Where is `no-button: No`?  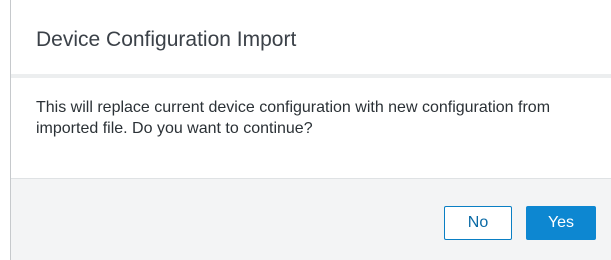
no-button: No is located at coordinates (478, 223).